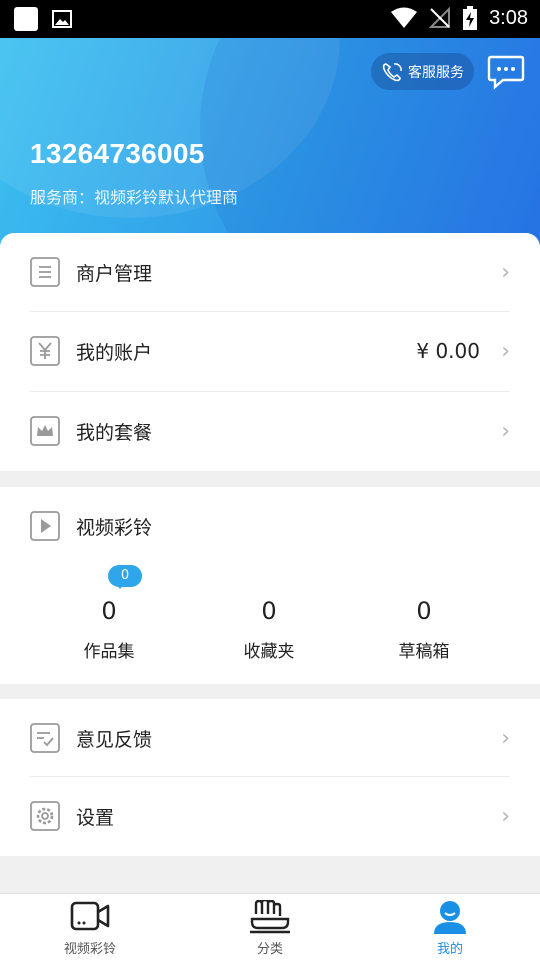  I want to click on account-balance: ¥ 0.00, so click(448, 351).